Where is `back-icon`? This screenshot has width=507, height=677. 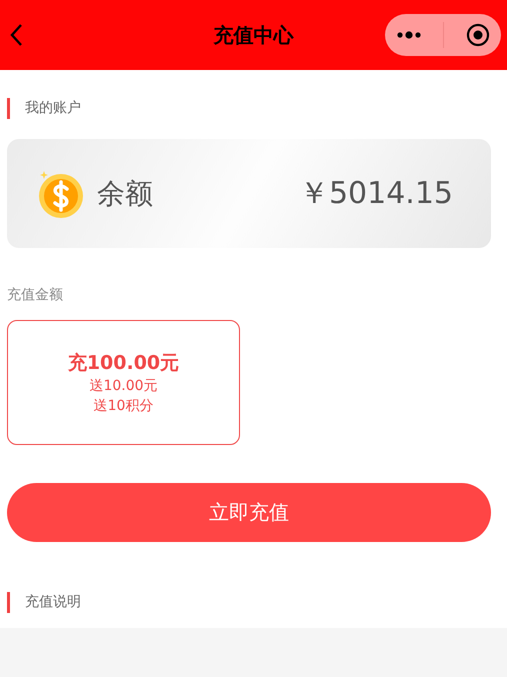 back-icon is located at coordinates (16, 35).